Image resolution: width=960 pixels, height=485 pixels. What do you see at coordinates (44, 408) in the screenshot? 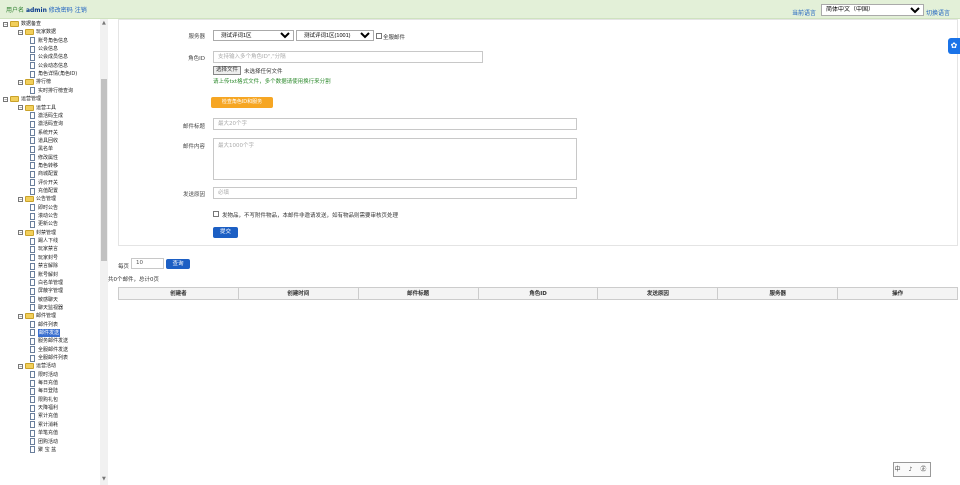
I see `sidebar-item: 天降福利` at bounding box center [44, 408].